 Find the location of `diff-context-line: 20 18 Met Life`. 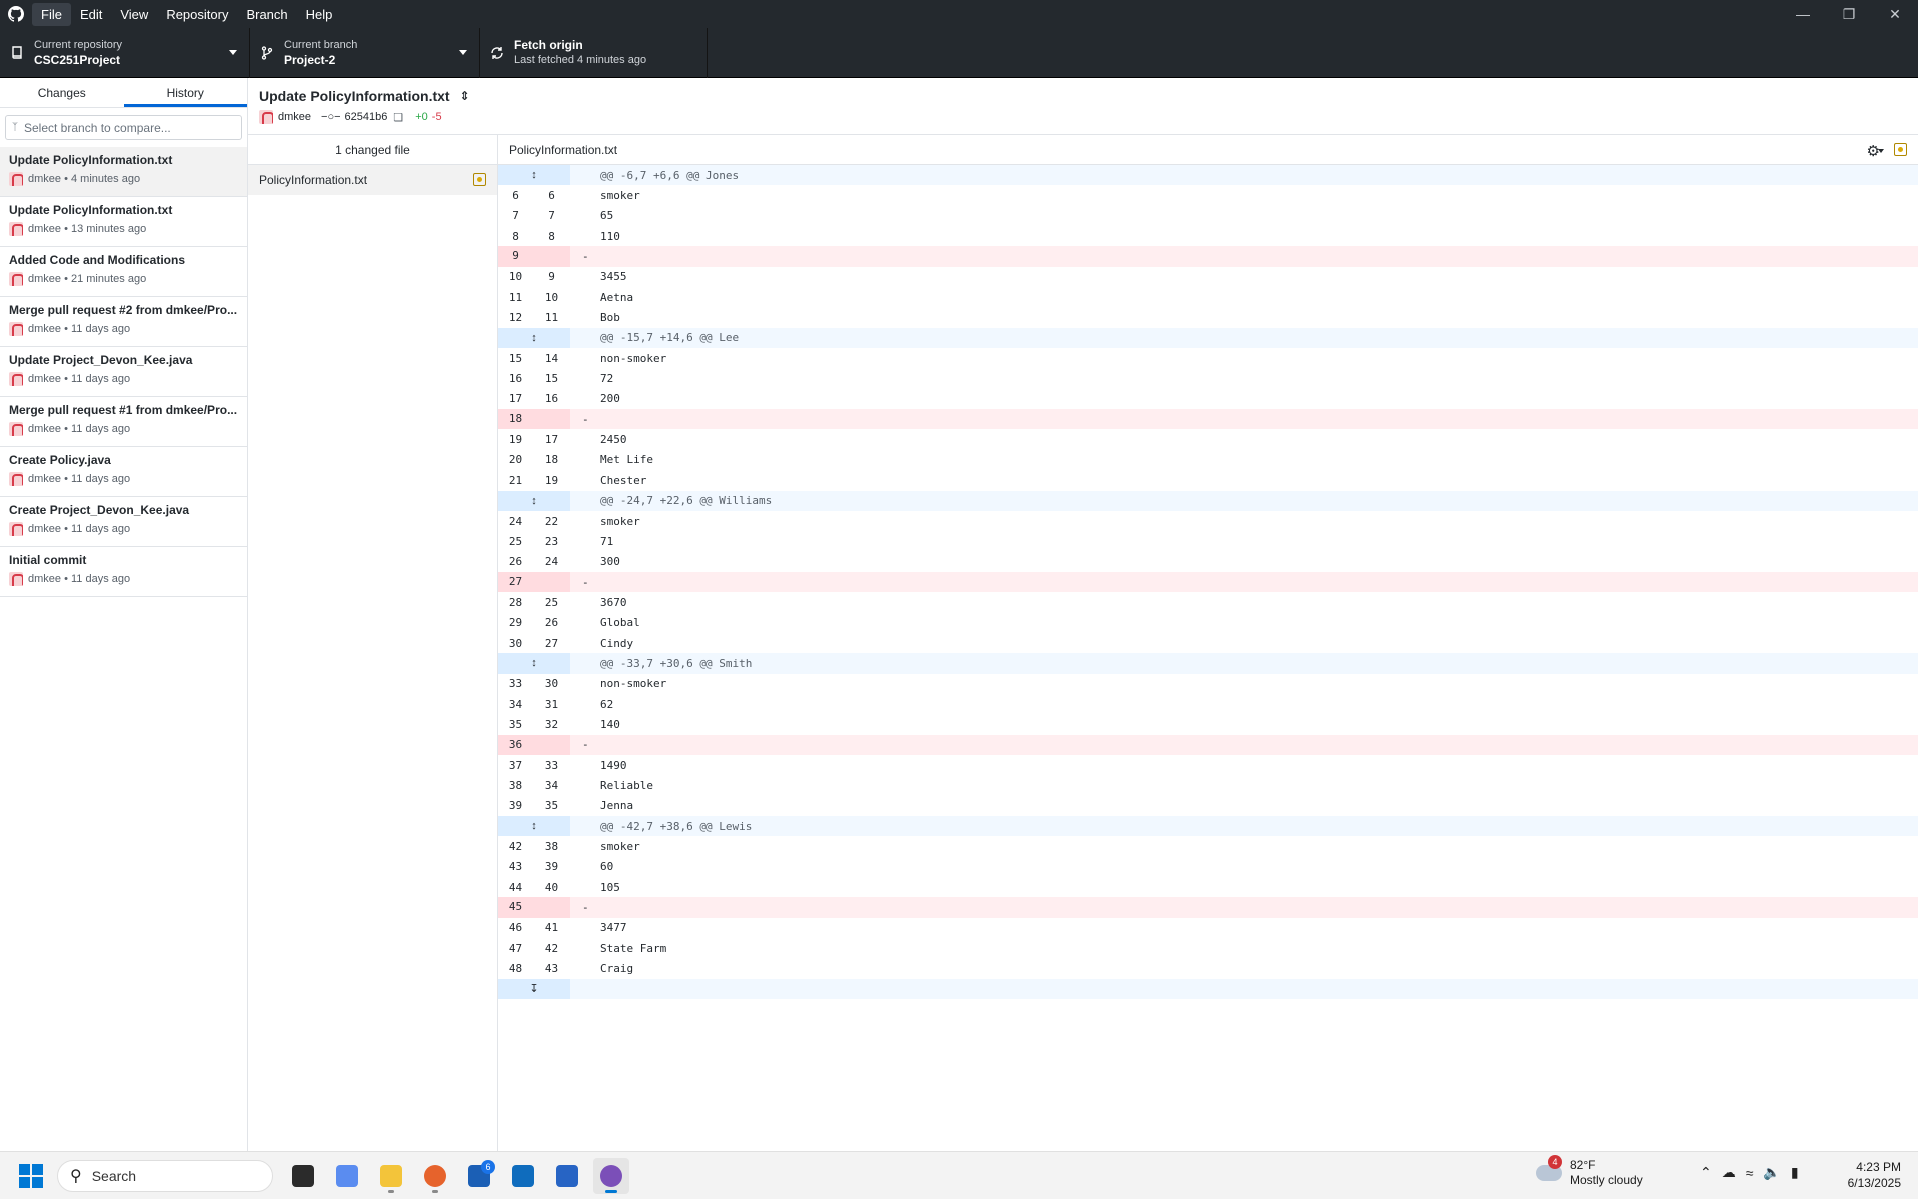

diff-context-line: 20 18 Met Life is located at coordinates (1208, 460).